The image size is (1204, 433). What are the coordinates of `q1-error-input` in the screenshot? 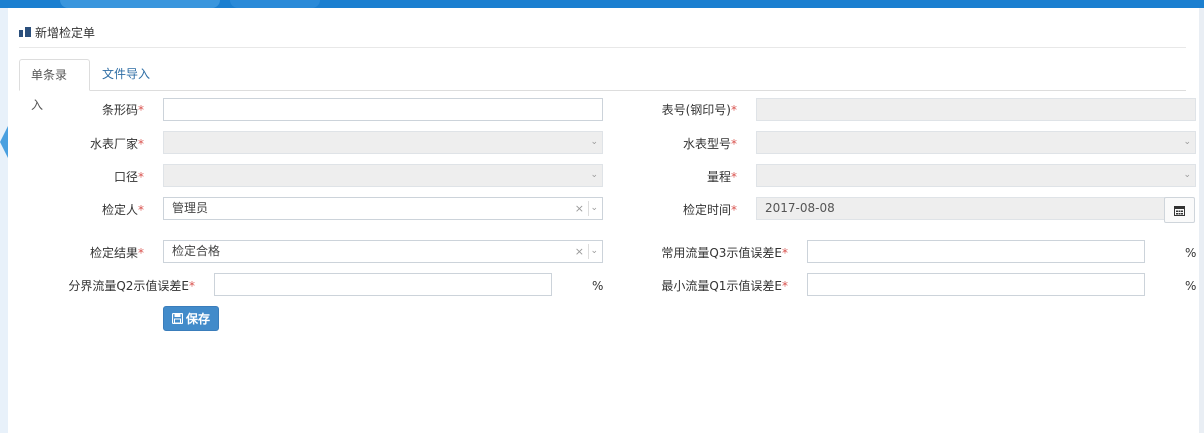 It's located at (976, 284).